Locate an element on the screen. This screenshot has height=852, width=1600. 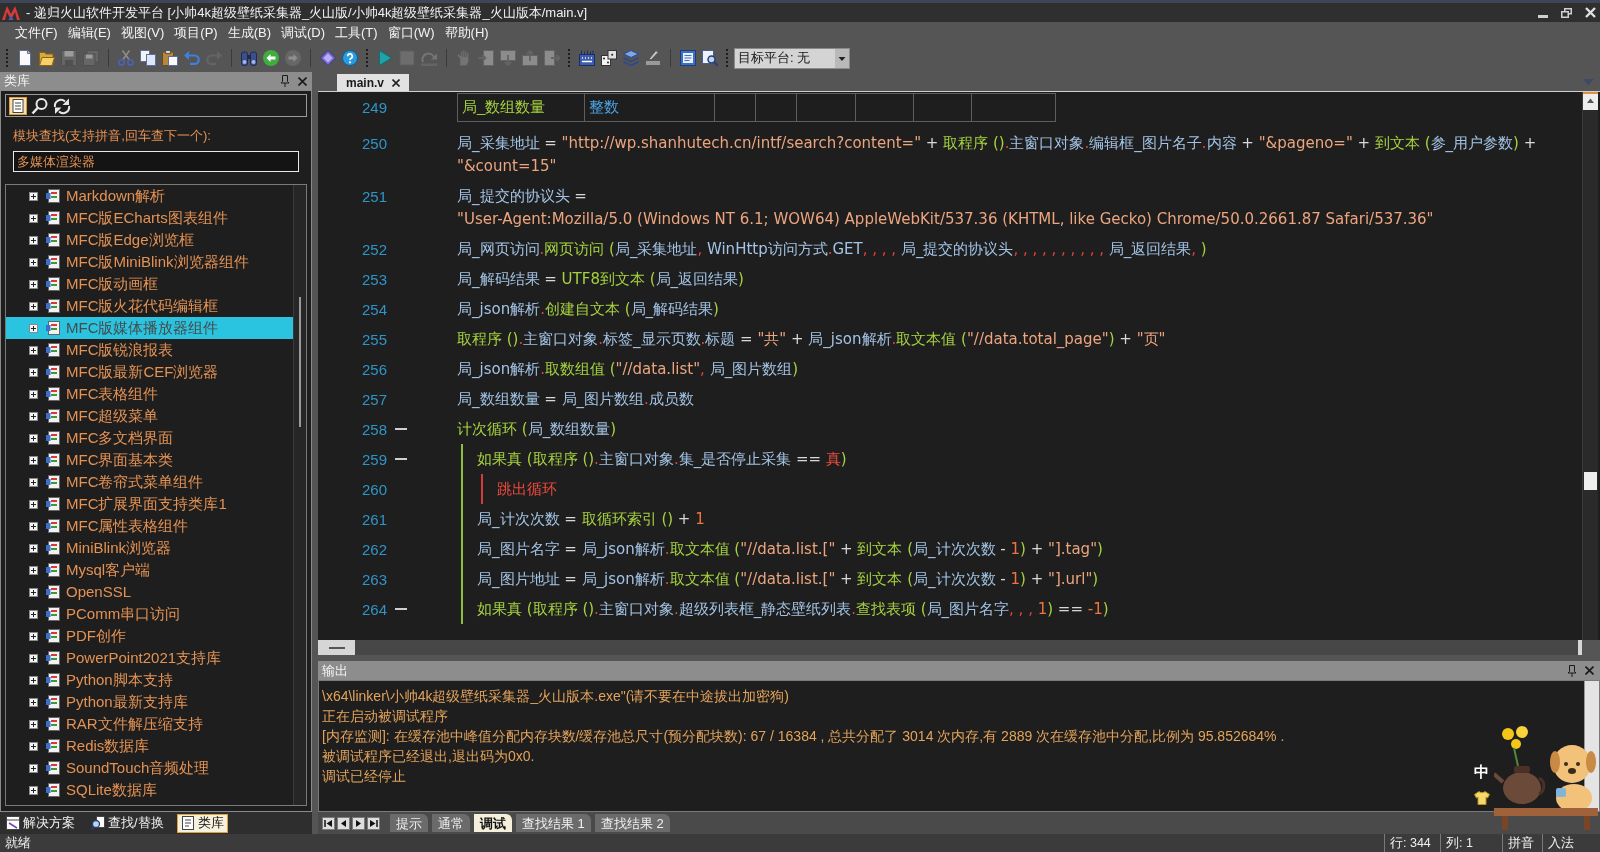
tree-item: MFC版火花代码编辑框 is located at coordinates (149, 306).